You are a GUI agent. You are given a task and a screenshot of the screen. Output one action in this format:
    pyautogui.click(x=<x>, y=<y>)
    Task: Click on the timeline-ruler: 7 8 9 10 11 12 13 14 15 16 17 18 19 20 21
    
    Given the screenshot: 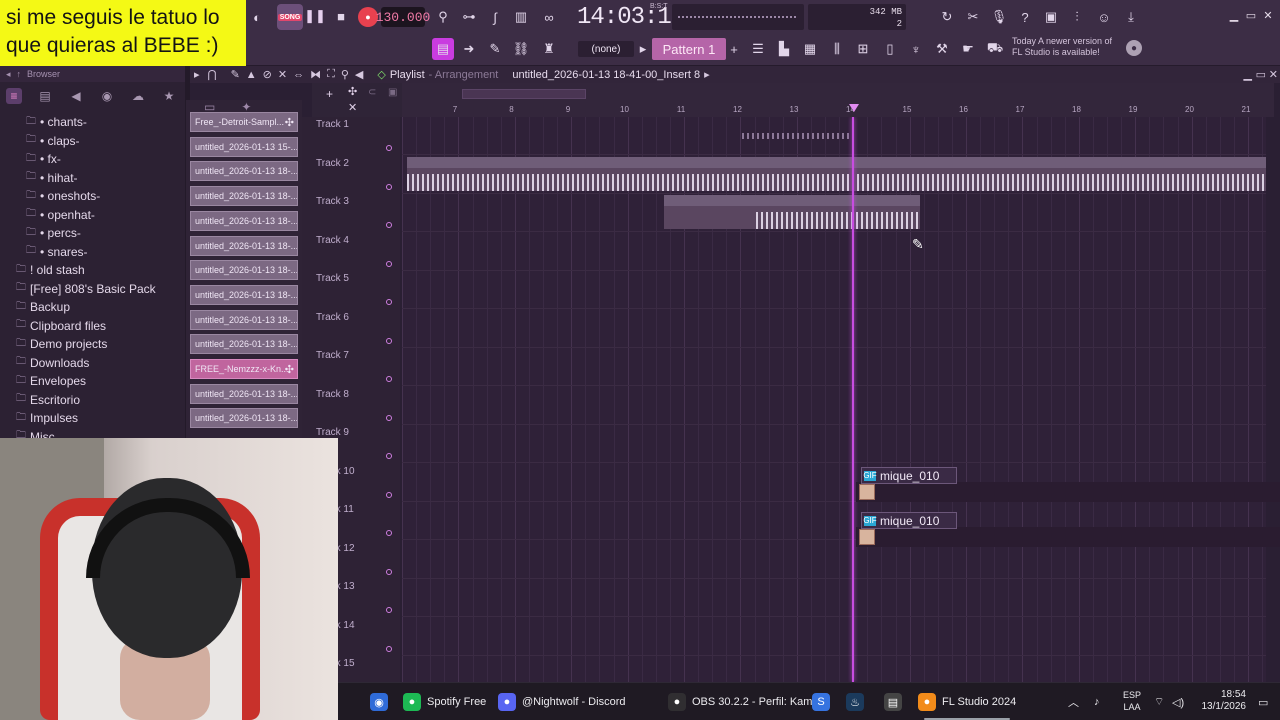 What is the action you would take?
    pyautogui.click(x=838, y=100)
    